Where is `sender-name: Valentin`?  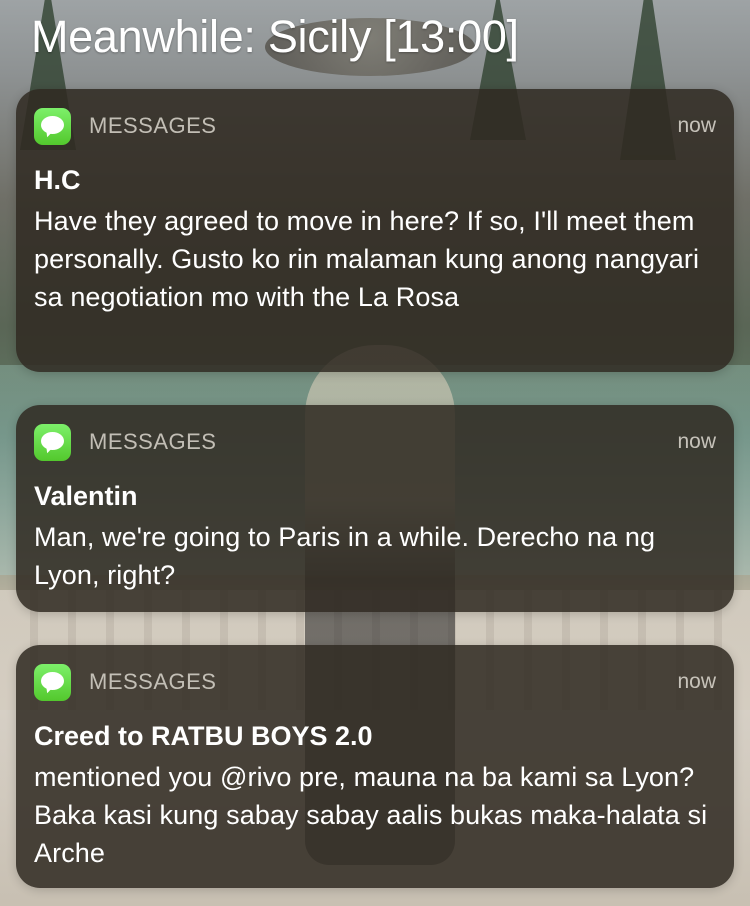
sender-name: Valentin is located at coordinates (86, 496).